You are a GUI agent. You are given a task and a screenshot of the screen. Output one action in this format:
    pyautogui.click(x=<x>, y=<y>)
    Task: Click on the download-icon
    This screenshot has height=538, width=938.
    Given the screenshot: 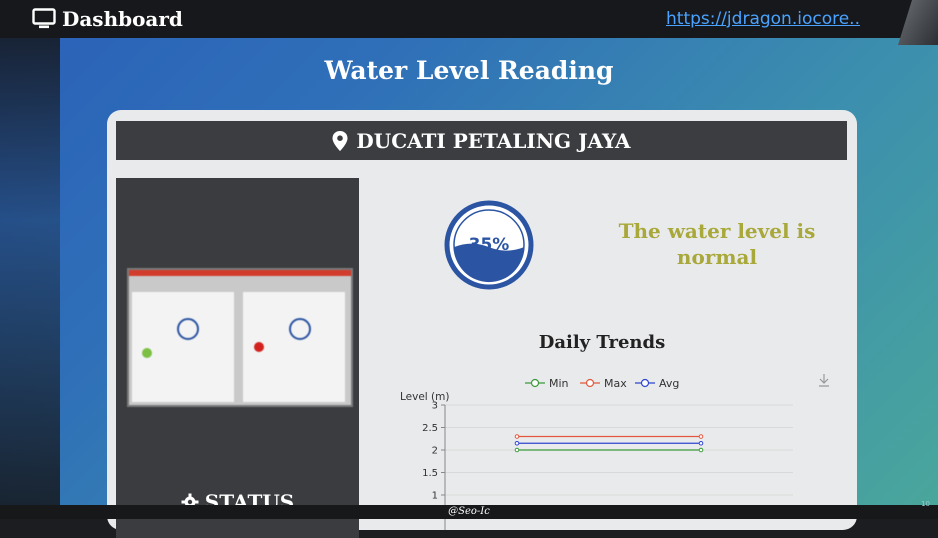 What is the action you would take?
    pyautogui.click(x=824, y=380)
    